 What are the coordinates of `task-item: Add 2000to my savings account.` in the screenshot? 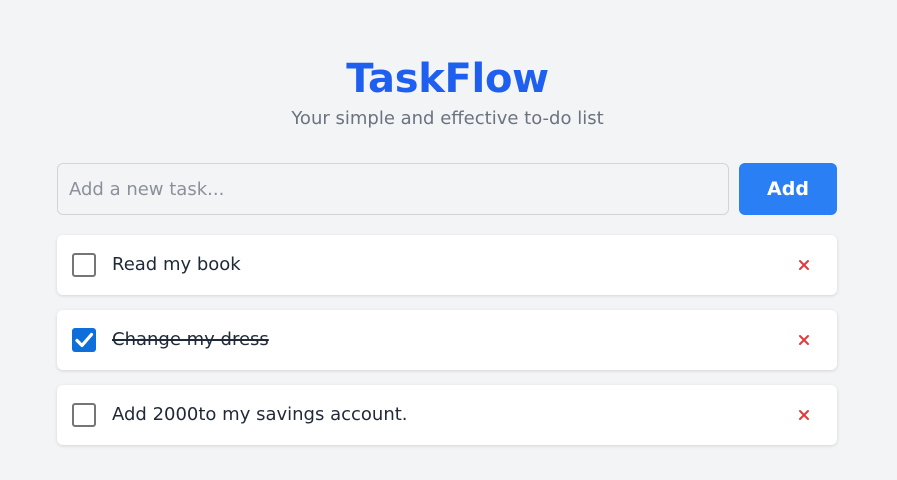 It's located at (447, 415).